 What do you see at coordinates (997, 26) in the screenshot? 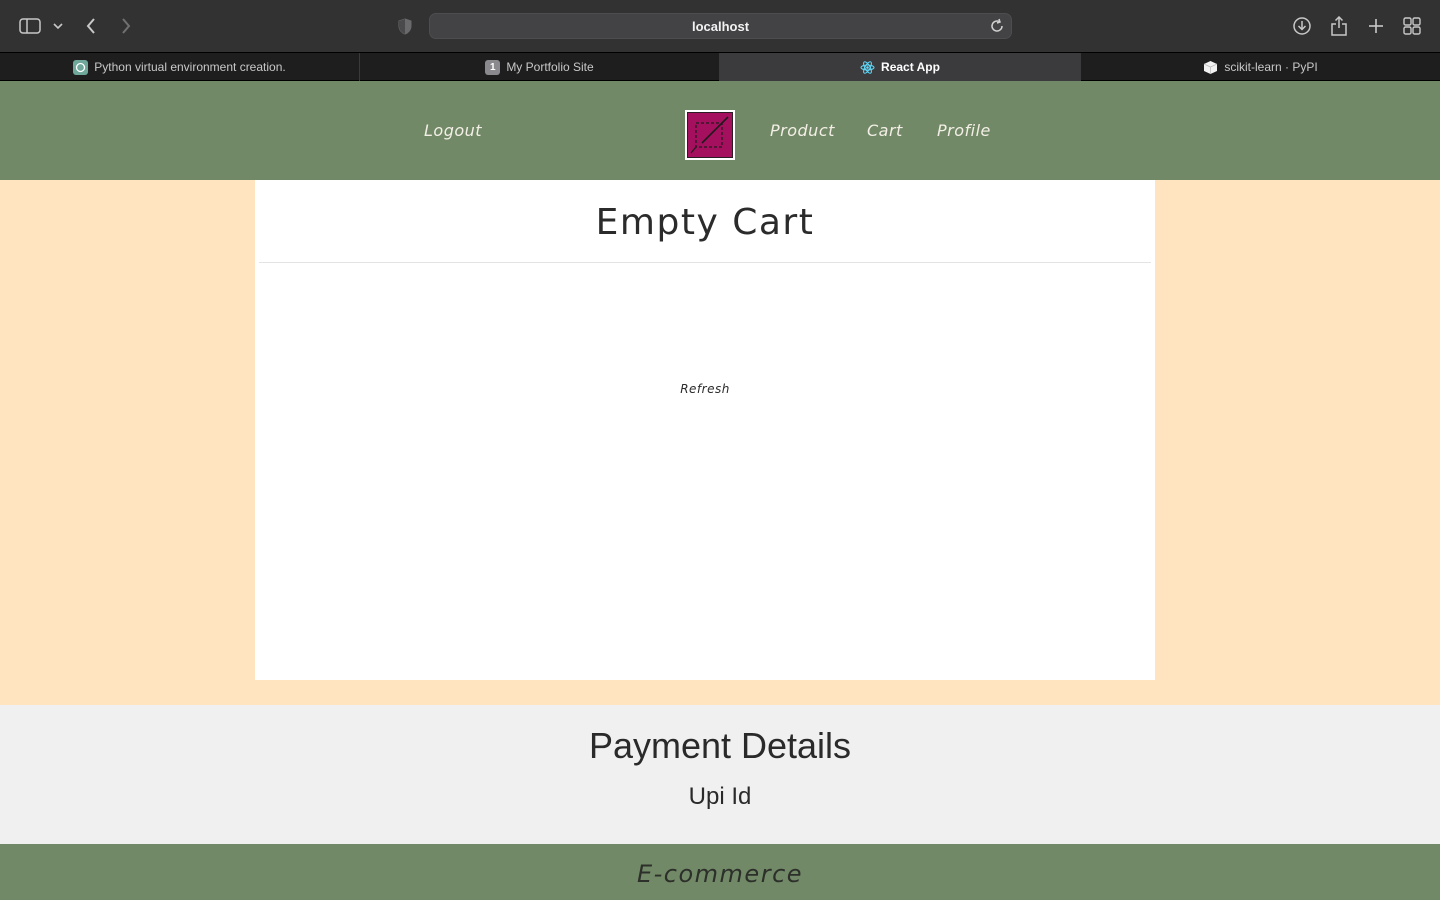
I see `reload-icon` at bounding box center [997, 26].